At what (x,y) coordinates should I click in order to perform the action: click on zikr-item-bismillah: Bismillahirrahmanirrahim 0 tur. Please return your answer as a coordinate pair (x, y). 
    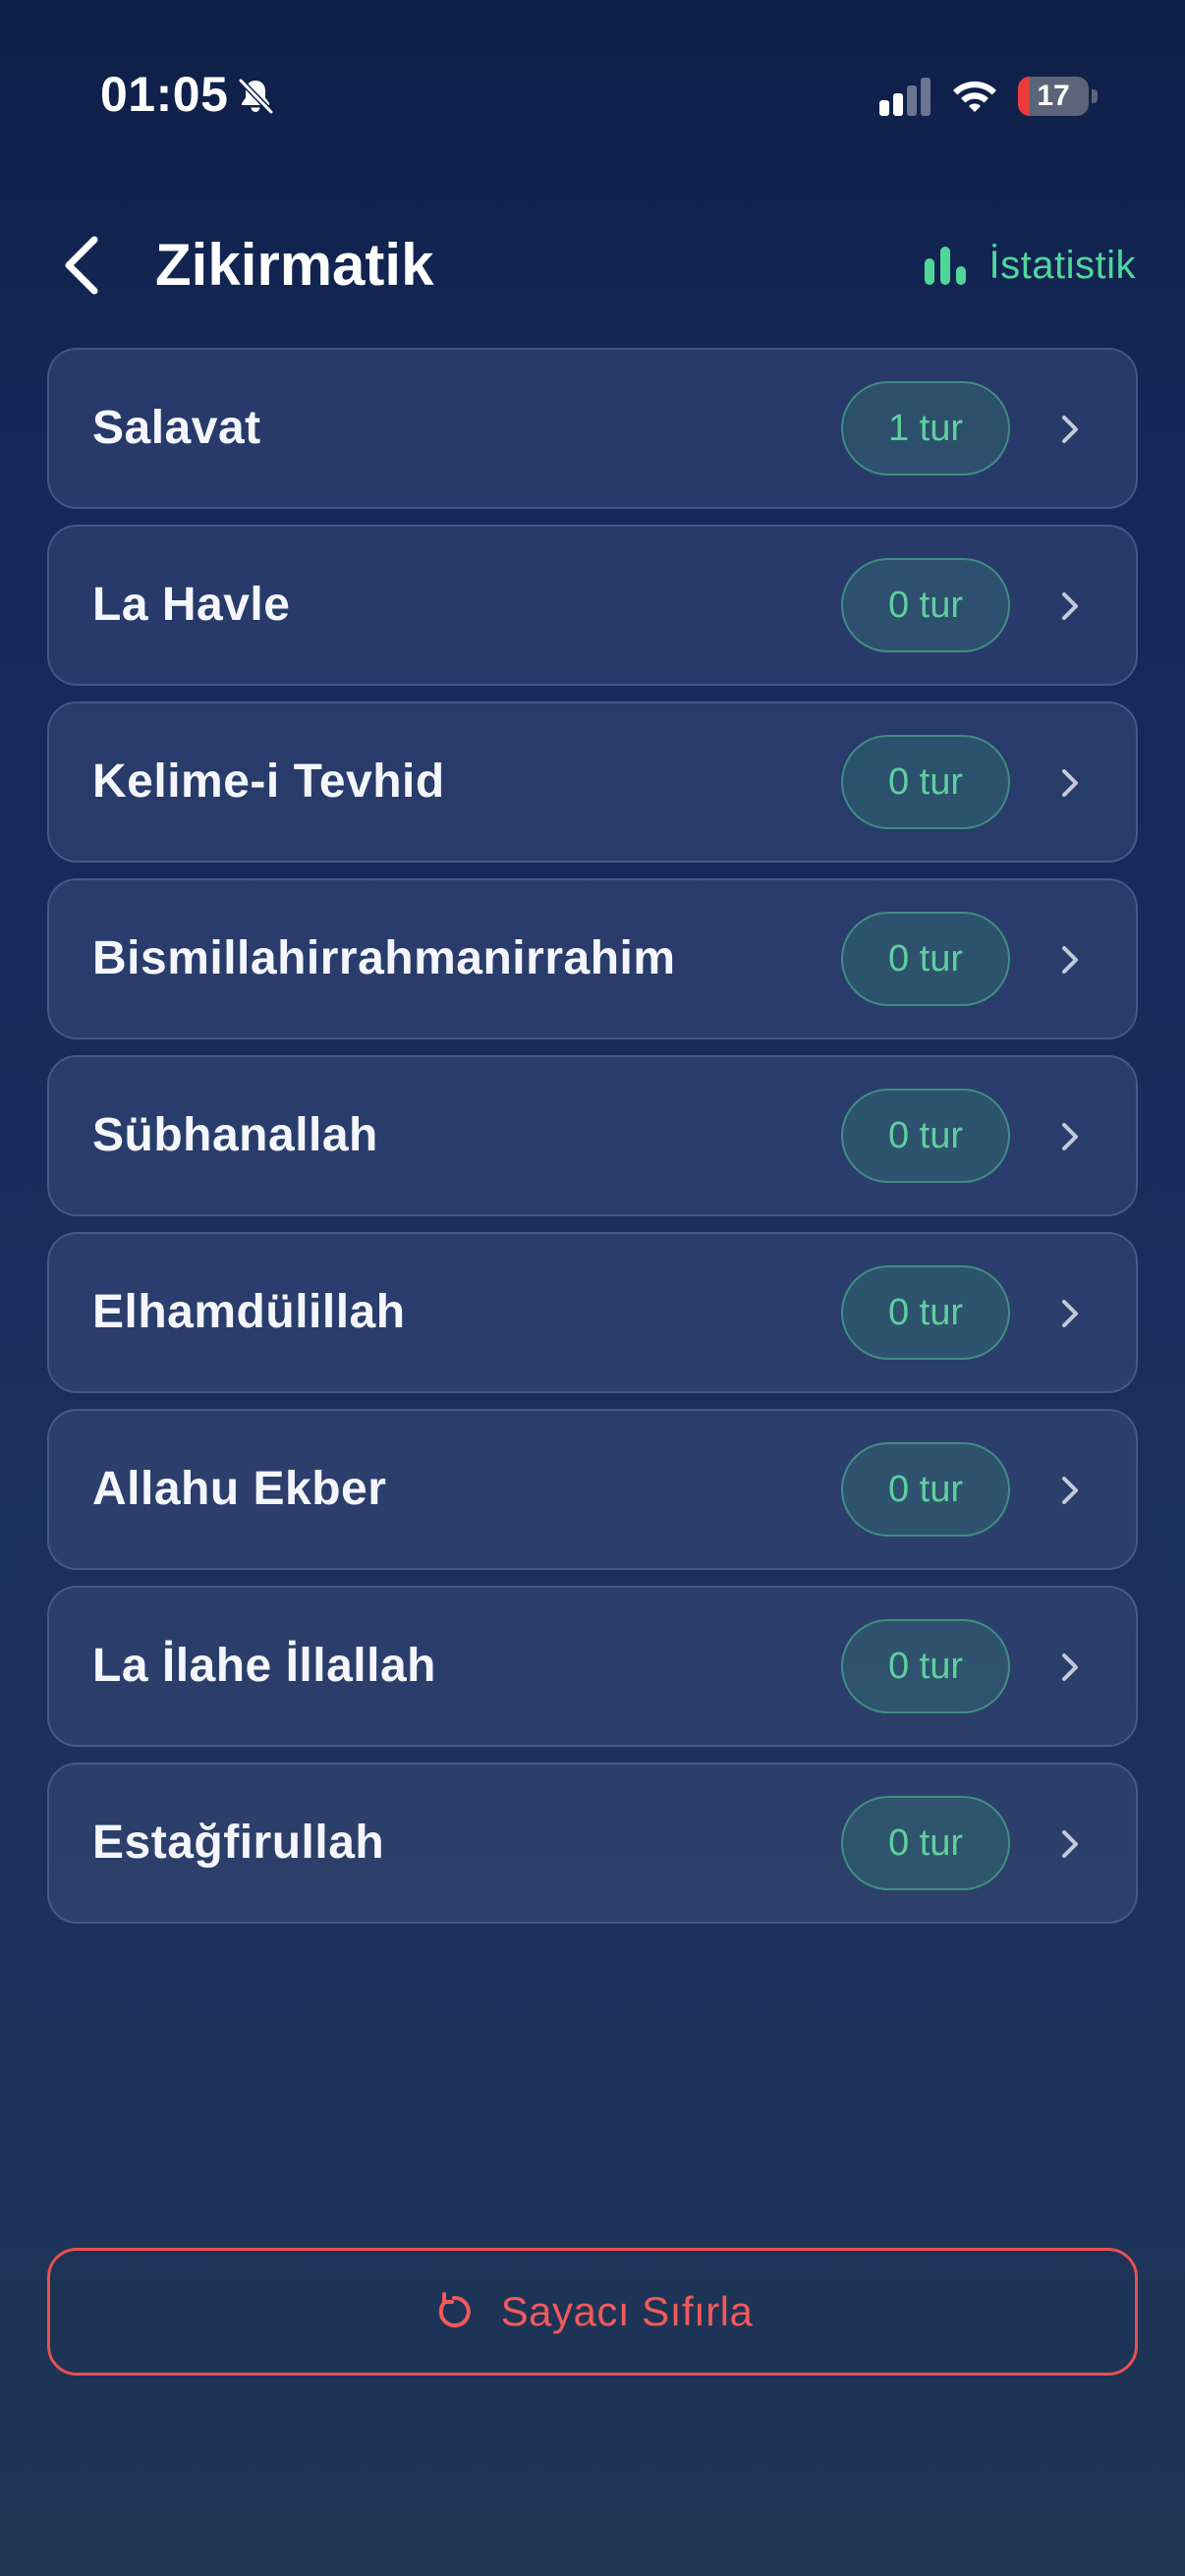
    Looking at the image, I should click on (592, 958).